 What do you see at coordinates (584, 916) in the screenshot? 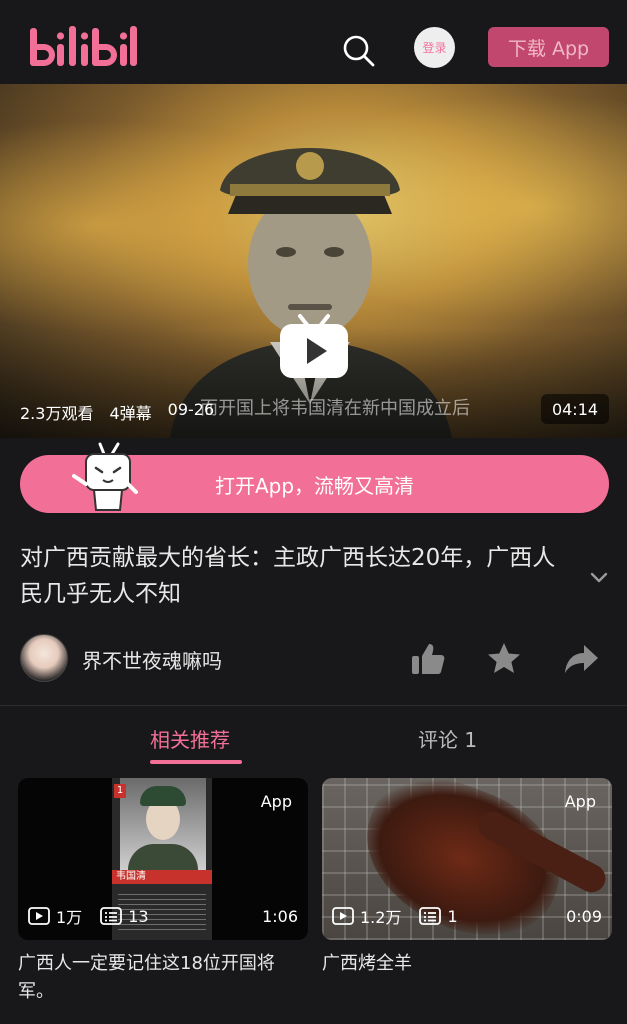
I see `card-duration: 0:09` at bounding box center [584, 916].